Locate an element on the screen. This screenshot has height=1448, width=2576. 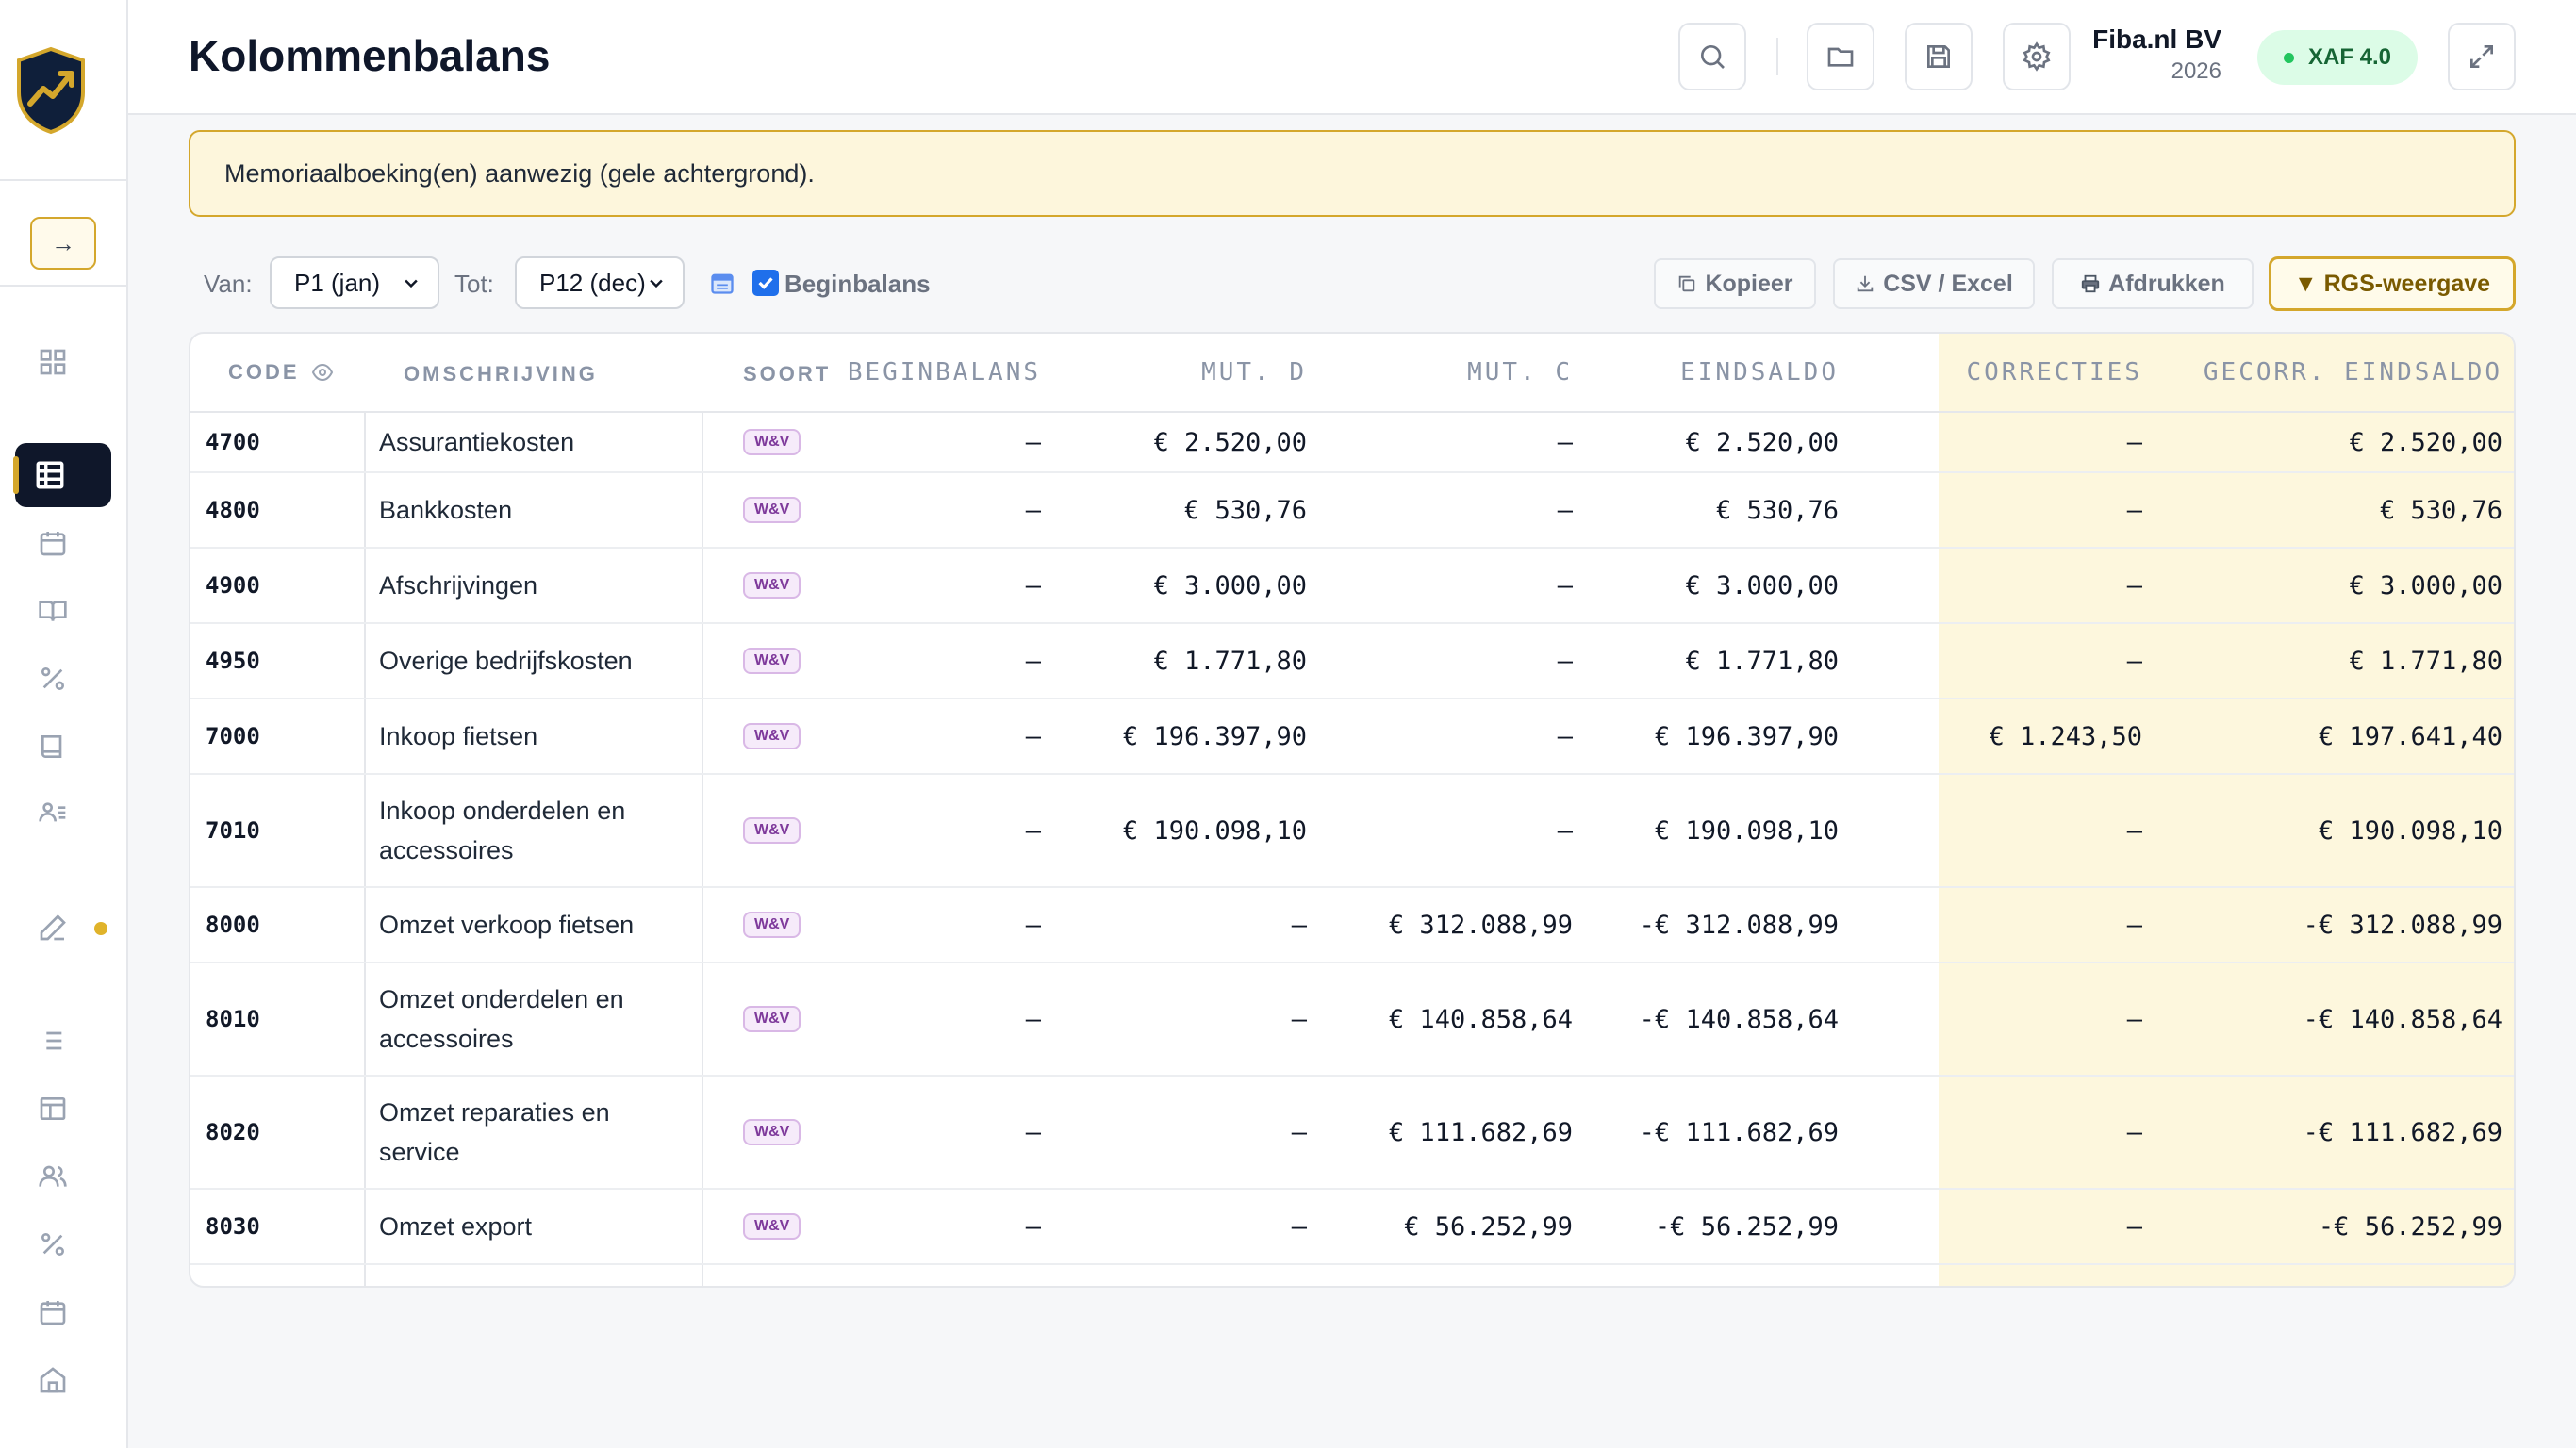
account-description: Afschrijvingen is located at coordinates (458, 585).